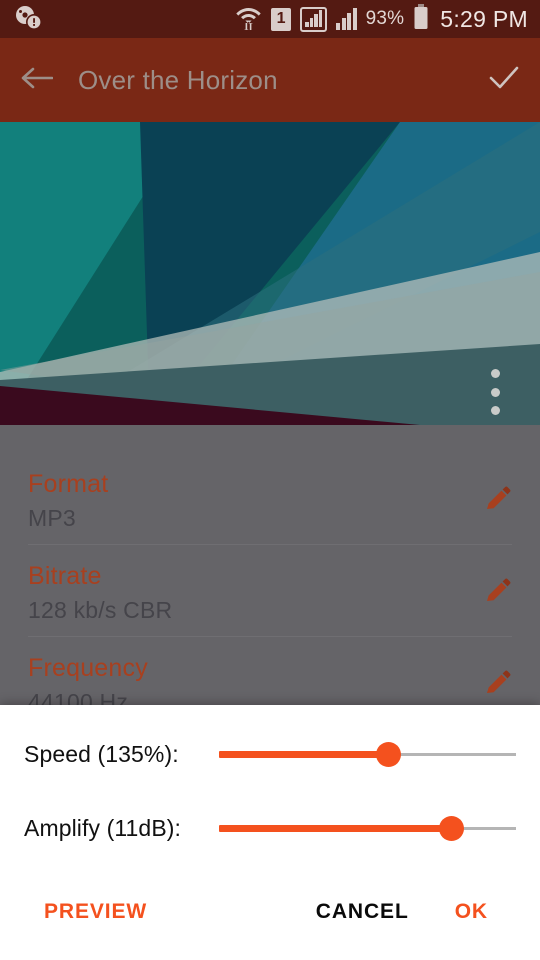 The height and width of the screenshot is (960, 540). Describe the element at coordinates (471, 912) in the screenshot. I see `ok-button: OK` at that location.